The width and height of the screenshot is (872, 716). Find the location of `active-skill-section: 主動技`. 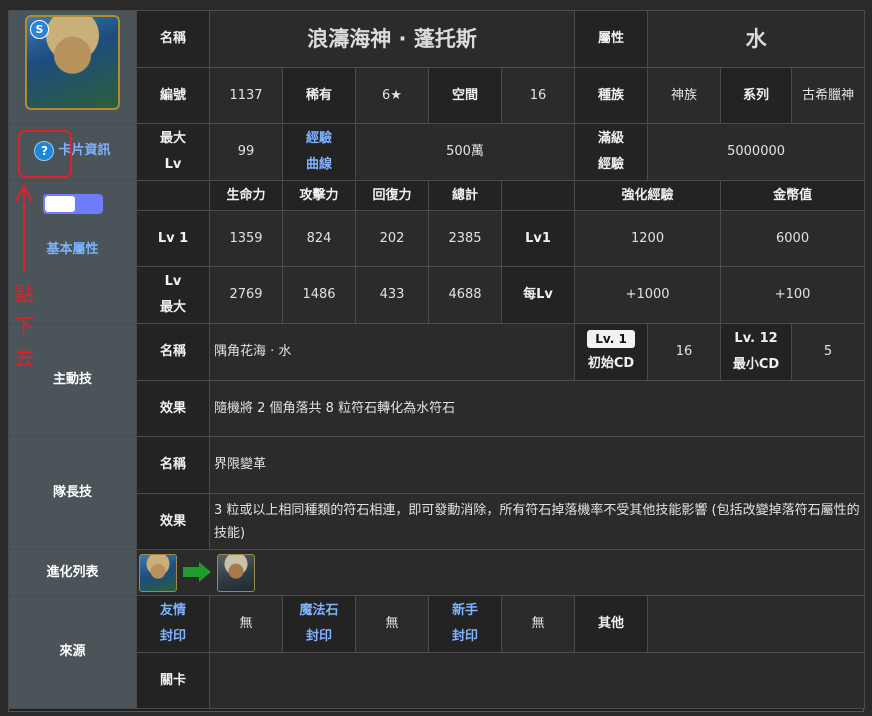

active-skill-section: 主動技 is located at coordinates (72, 380).